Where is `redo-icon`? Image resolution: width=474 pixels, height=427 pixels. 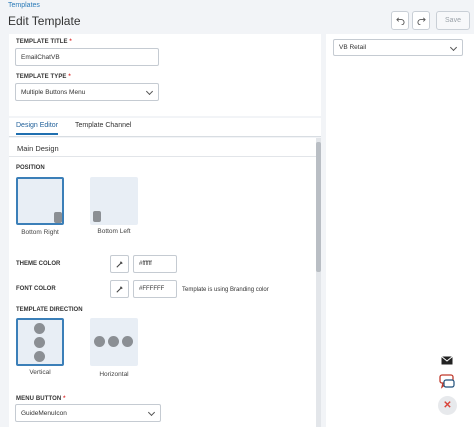
redo-icon is located at coordinates (421, 21).